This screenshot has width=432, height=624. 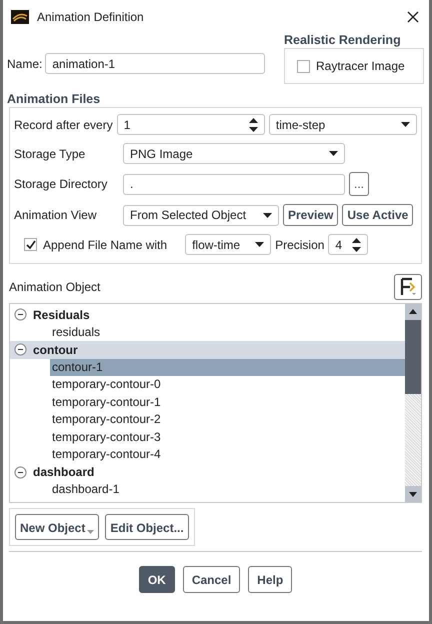 What do you see at coordinates (227, 419) in the screenshot?
I see `tree-item: temporary-contour-2` at bounding box center [227, 419].